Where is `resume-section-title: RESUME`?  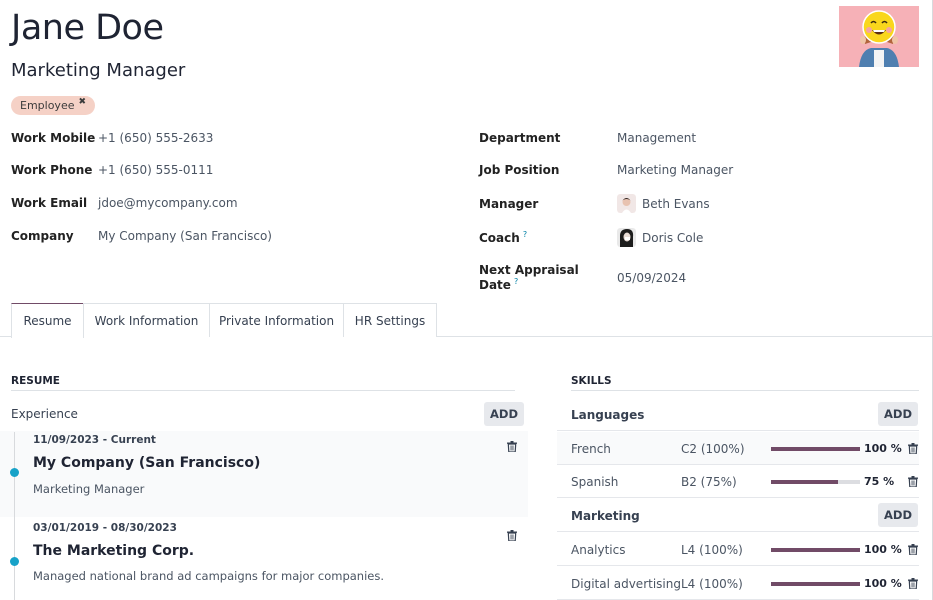
resume-section-title: RESUME is located at coordinates (35, 381).